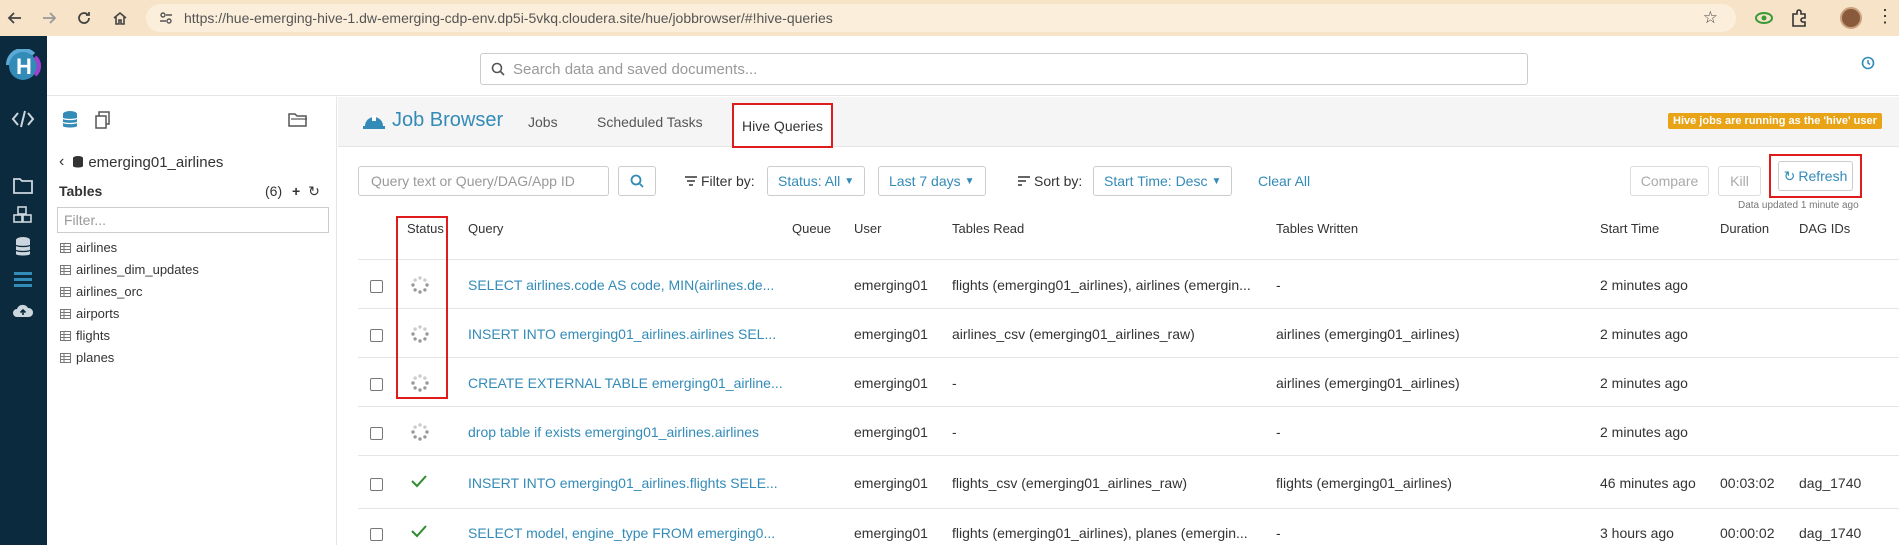 This screenshot has width=1899, height=545. I want to click on forward-icon, so click(49, 18).